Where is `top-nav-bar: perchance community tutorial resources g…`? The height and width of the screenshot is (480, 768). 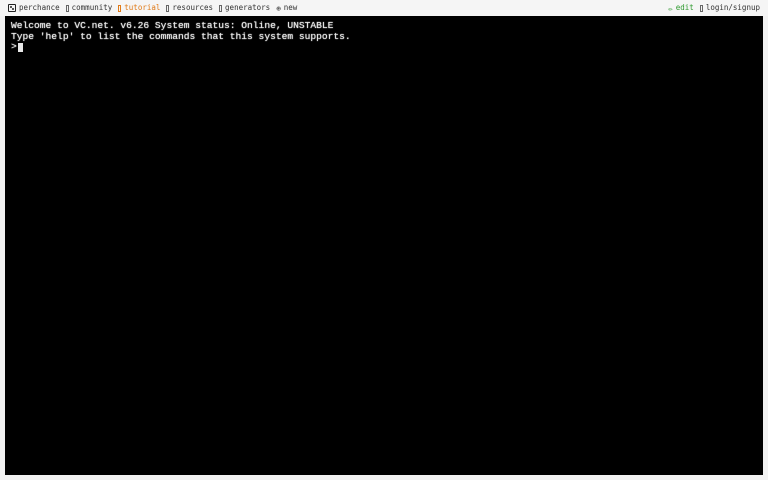
top-nav-bar: perchance community tutorial resources g… is located at coordinates (384, 8).